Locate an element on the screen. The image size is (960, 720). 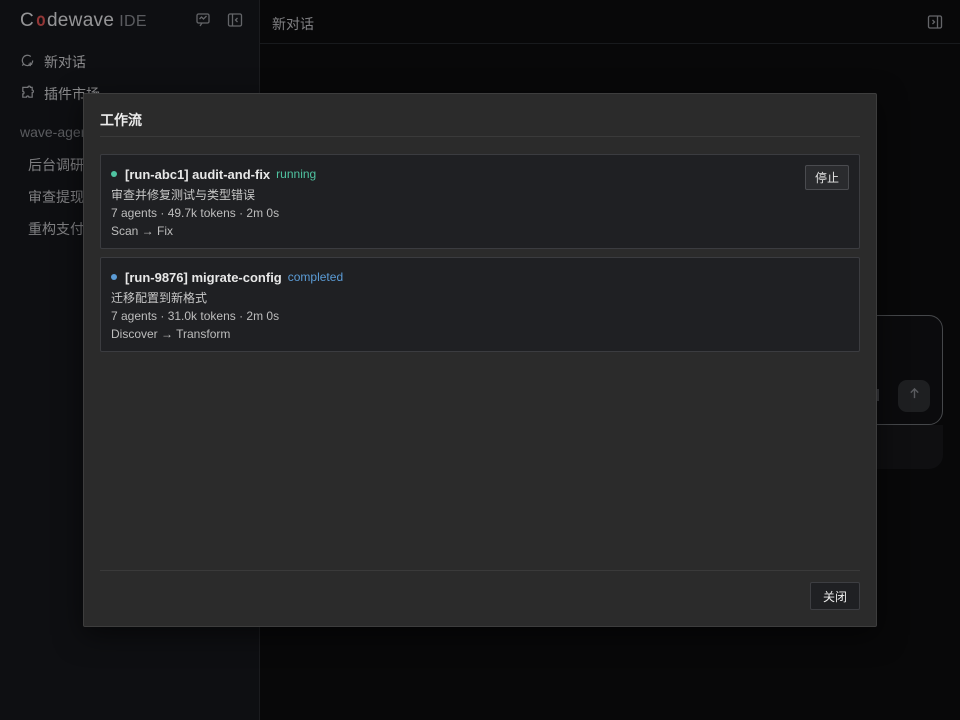
workflow-description: 审查并修复测试与类型错误 is located at coordinates (183, 195).